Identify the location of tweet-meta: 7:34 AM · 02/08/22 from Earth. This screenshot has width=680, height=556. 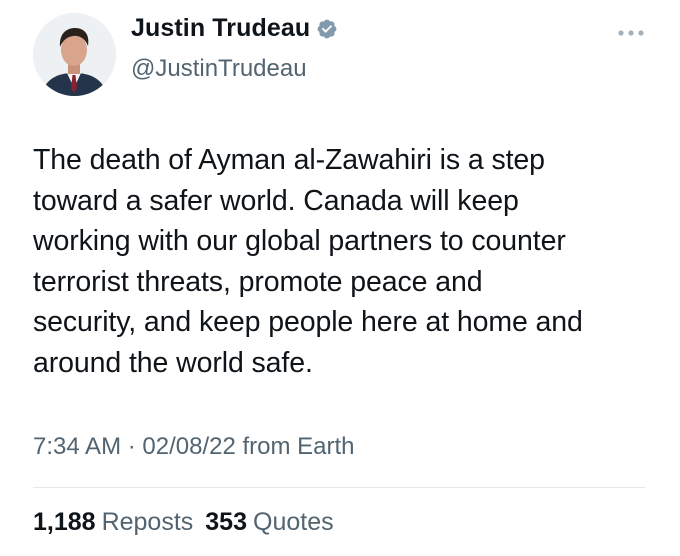
(194, 447).